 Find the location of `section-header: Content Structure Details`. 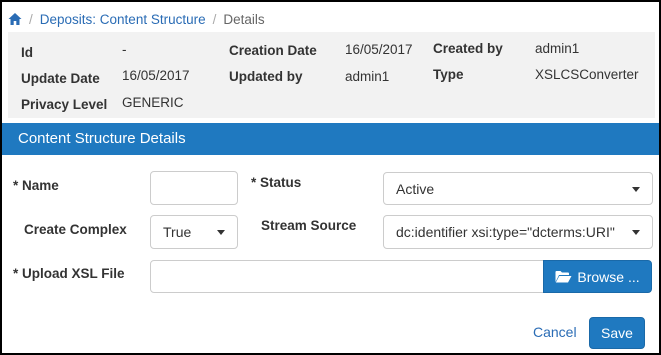

section-header: Content Structure Details is located at coordinates (330, 139).